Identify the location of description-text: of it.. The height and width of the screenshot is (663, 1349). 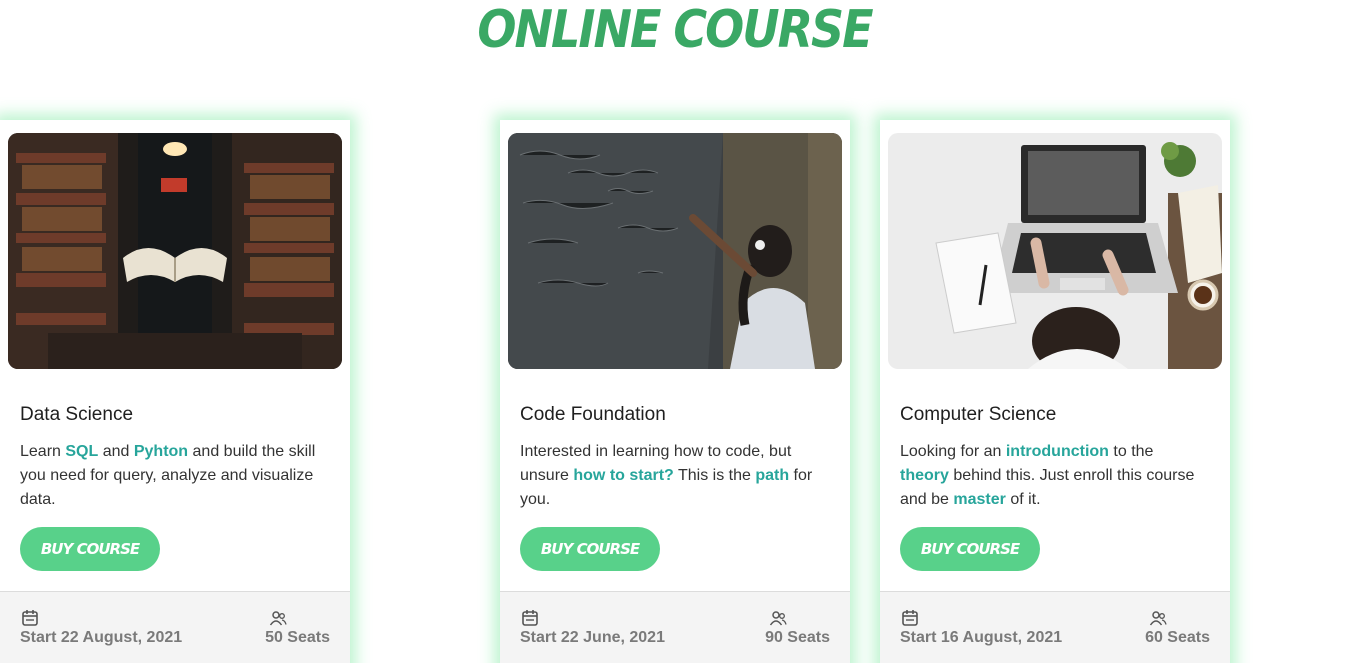
(1023, 499).